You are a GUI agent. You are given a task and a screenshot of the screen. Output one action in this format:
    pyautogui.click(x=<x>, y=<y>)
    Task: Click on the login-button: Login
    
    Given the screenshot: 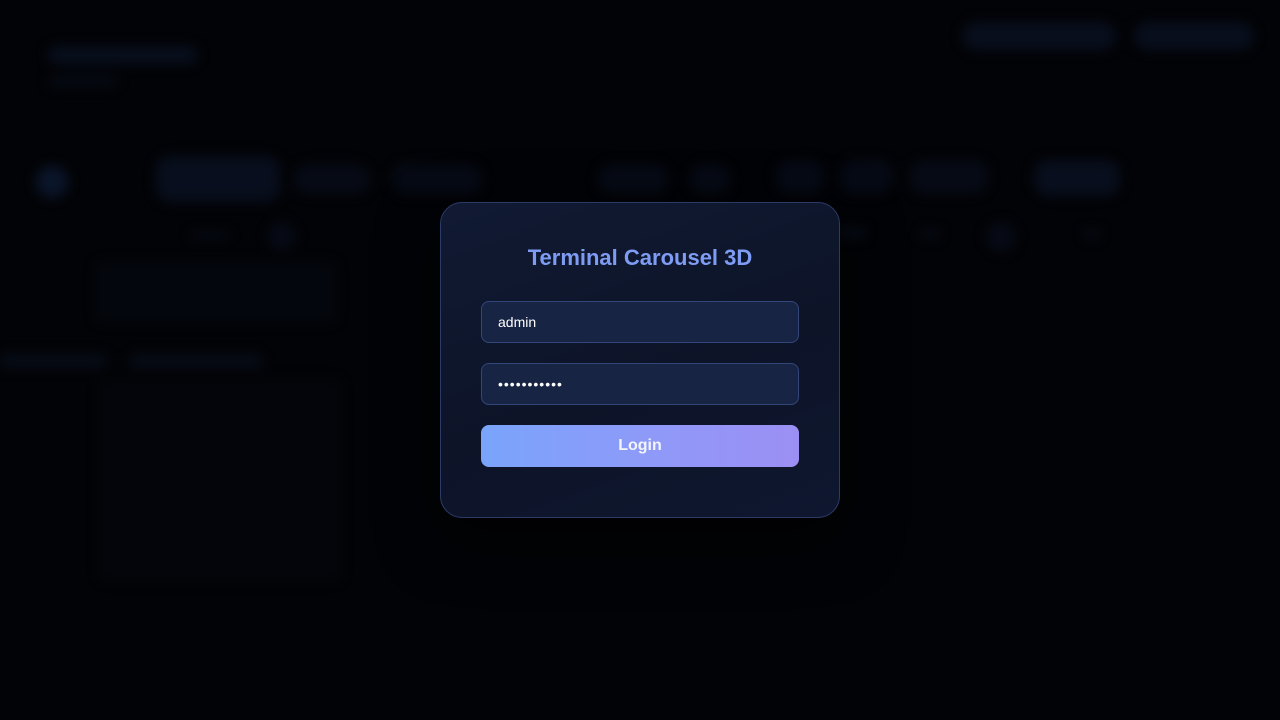 What is the action you would take?
    pyautogui.click(x=640, y=446)
    